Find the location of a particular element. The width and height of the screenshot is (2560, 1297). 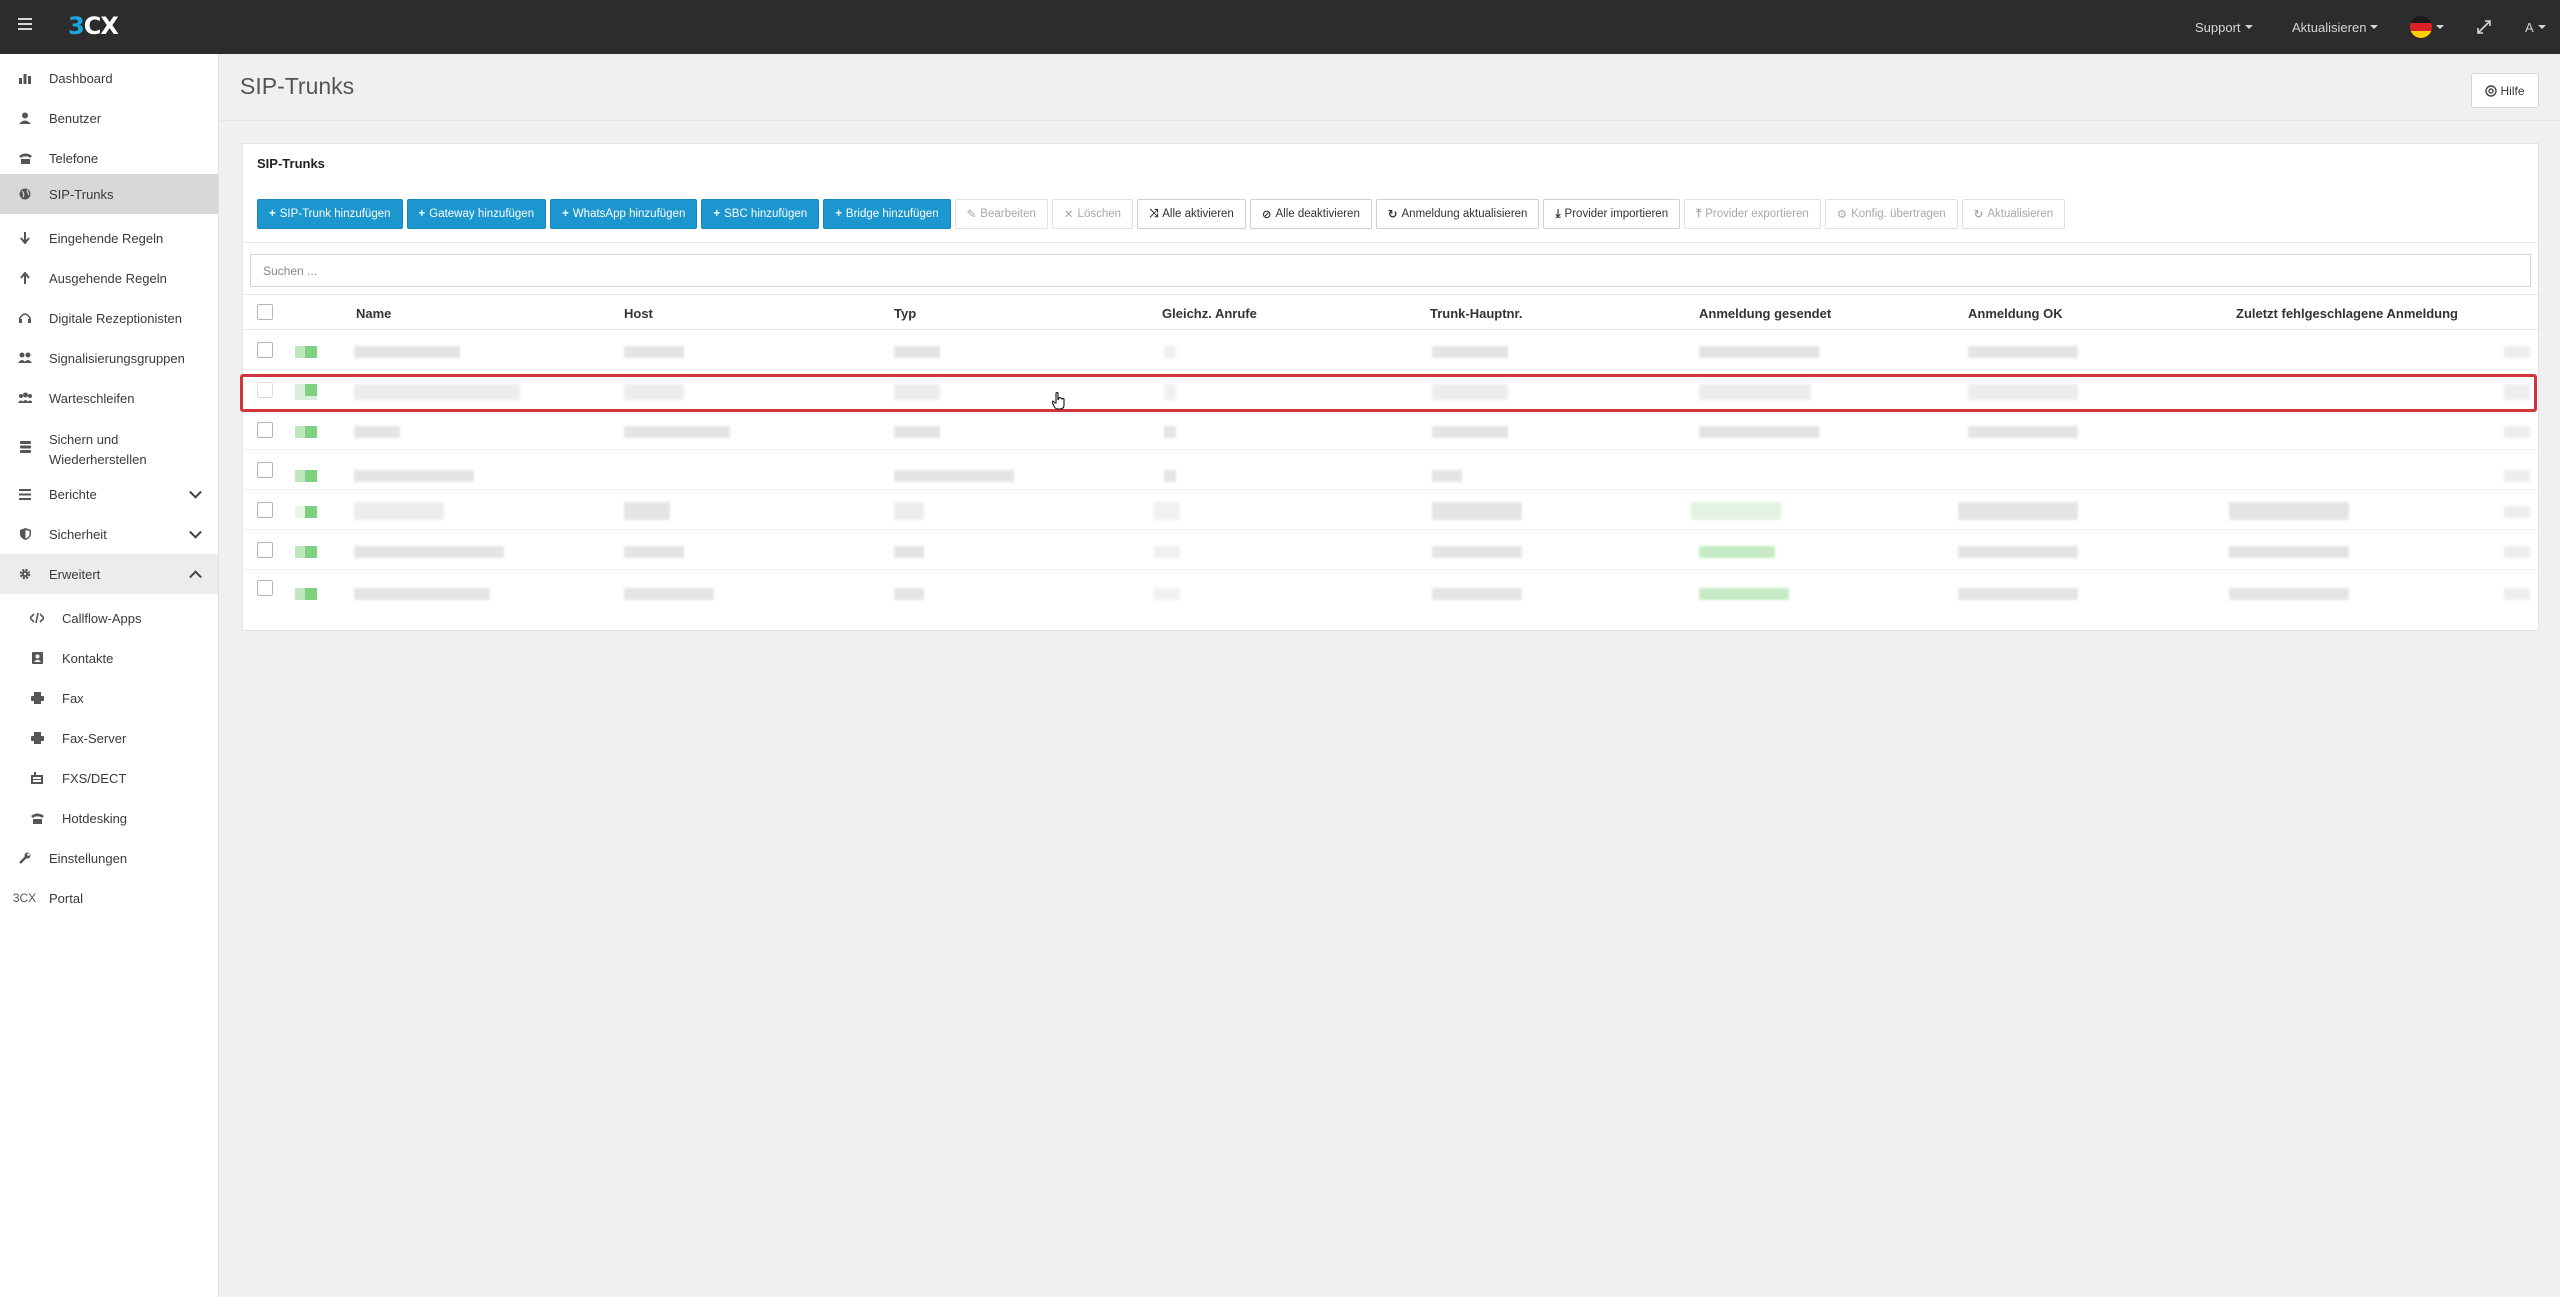

sidebar-item-label: Sichern und Wiederherstellen is located at coordinates (98, 449).